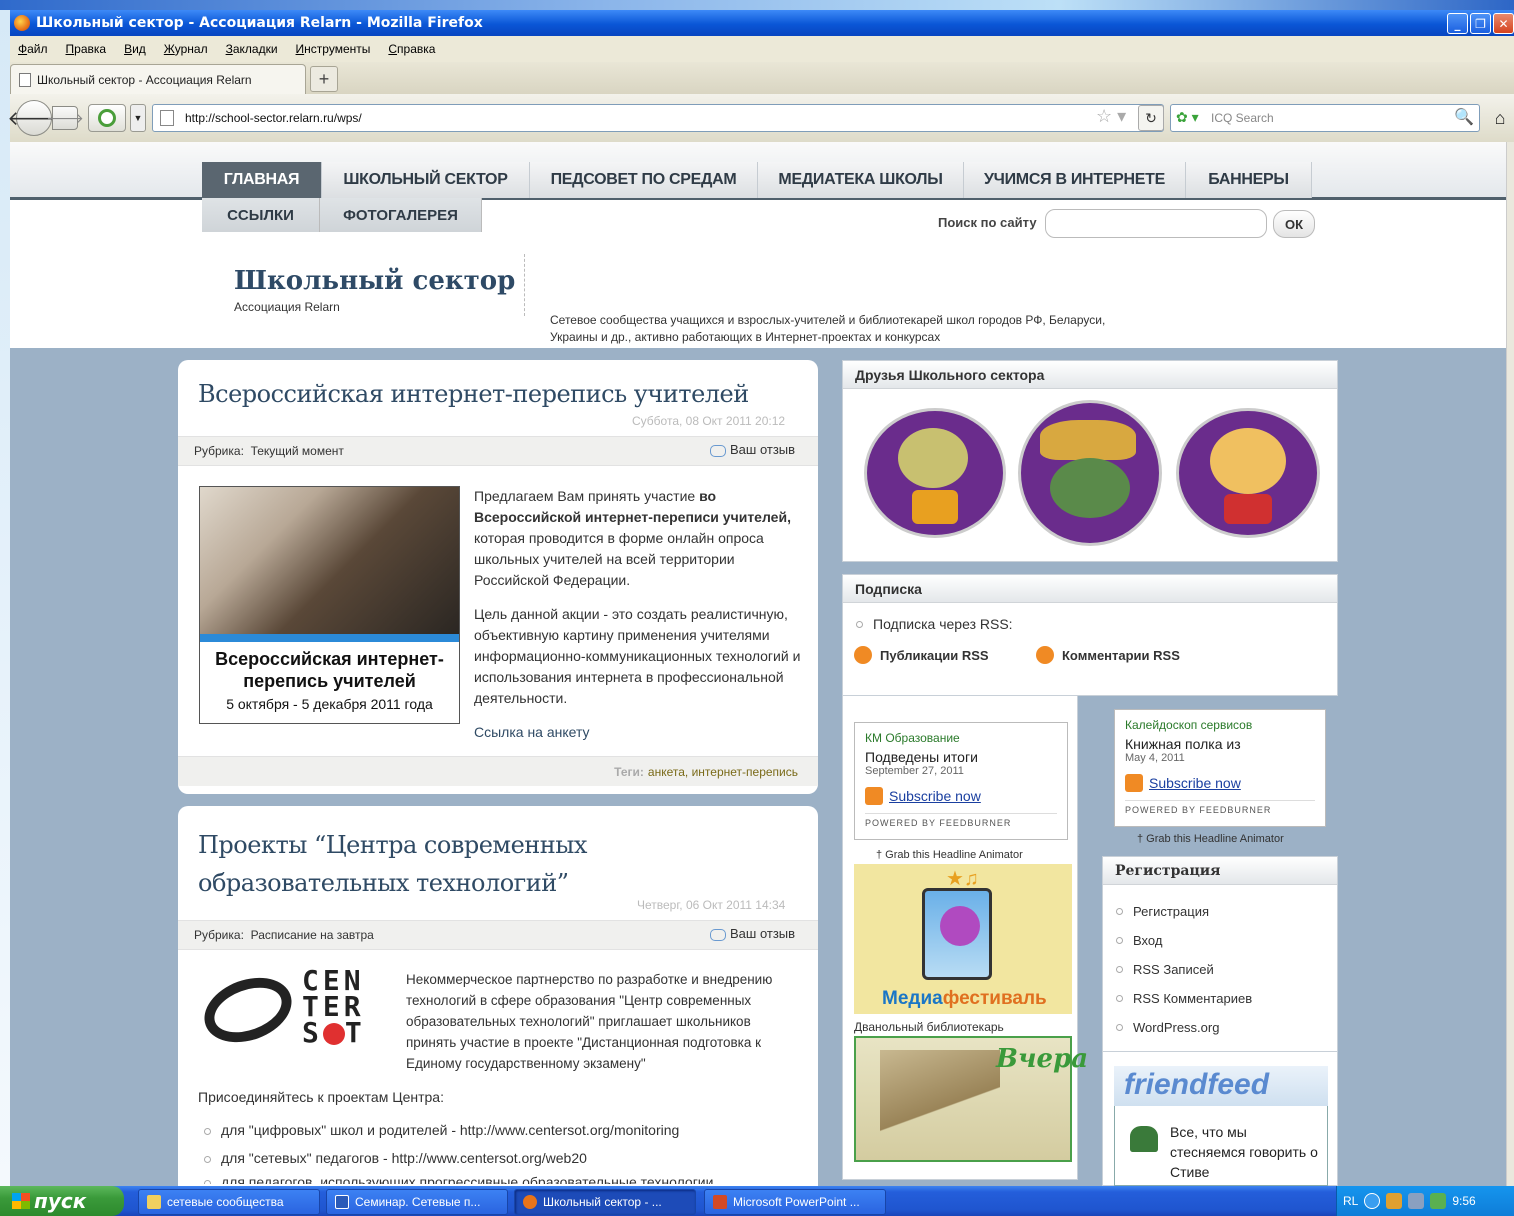 This screenshot has width=1514, height=1216. Describe the element at coordinates (1480, 23) in the screenshot. I see `maximize-button: ❐` at that location.